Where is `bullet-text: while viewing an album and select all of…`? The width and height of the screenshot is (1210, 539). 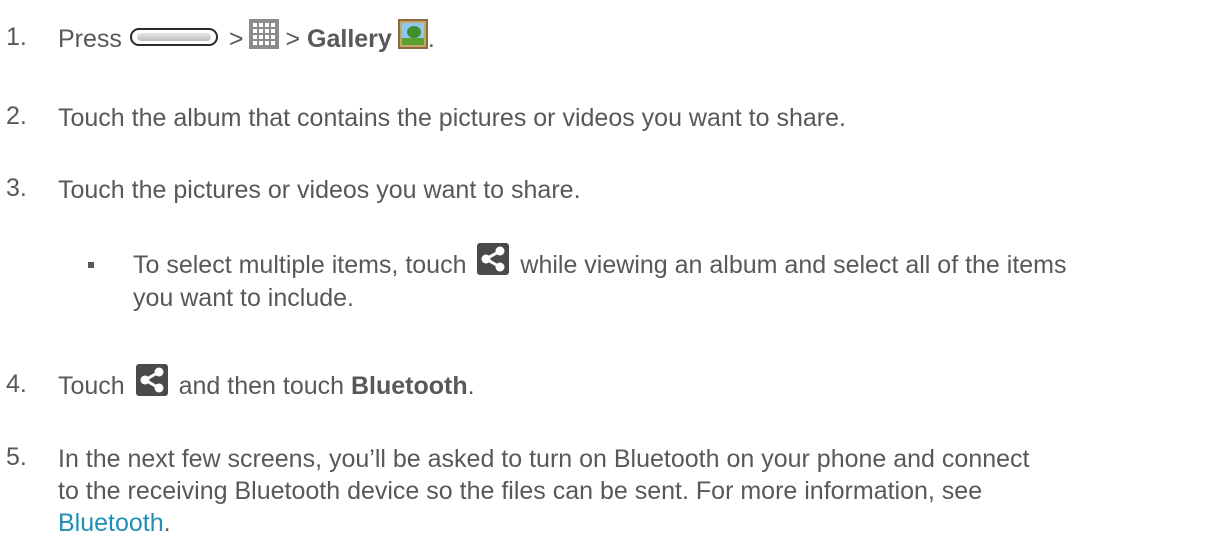
bullet-text: while viewing an album and select all of… is located at coordinates (793, 265).